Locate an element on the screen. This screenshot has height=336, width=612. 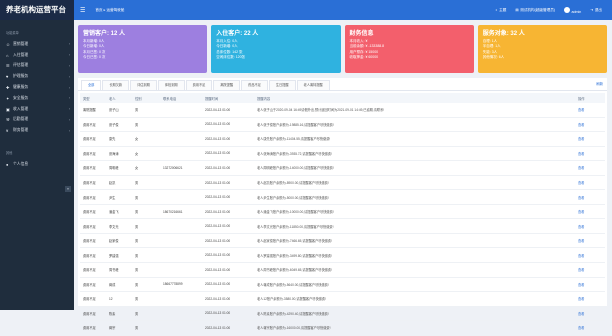
sidebar-item-1: ☺ 营销管理 ‹ is located at coordinates (37, 44).